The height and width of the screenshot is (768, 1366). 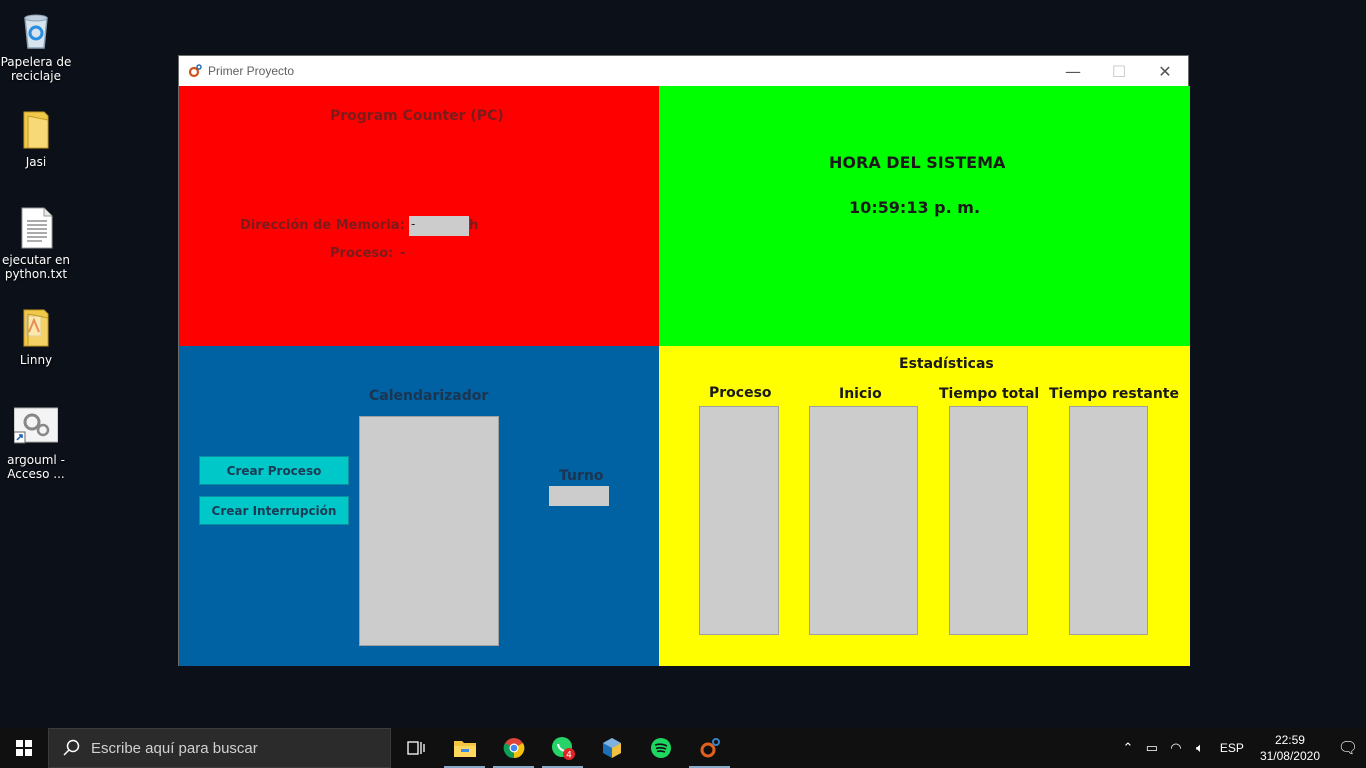 I want to click on scheduler-list, so click(x=429, y=531).